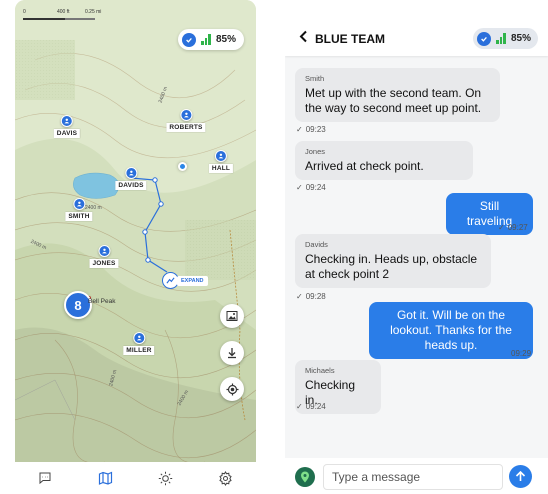 This screenshot has height=494, width=548. I want to click on pin-label: HALL, so click(221, 168).